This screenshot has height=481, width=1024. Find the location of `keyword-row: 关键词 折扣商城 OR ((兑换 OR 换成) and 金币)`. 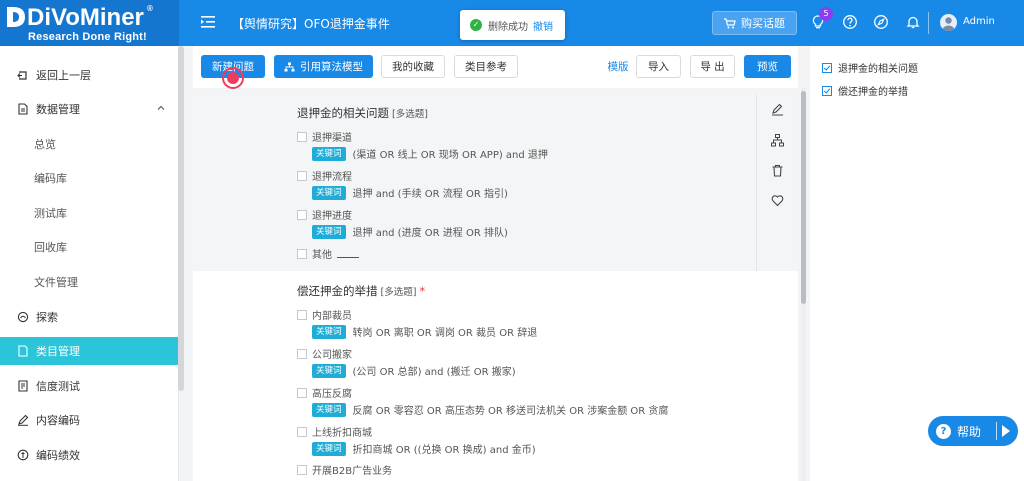

keyword-row: 关键词 折扣商城 OR ((兑换 OR 换成) and 金币) is located at coordinates (424, 448).